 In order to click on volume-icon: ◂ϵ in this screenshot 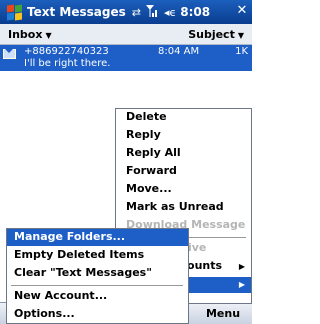, I will do `click(170, 12)`.